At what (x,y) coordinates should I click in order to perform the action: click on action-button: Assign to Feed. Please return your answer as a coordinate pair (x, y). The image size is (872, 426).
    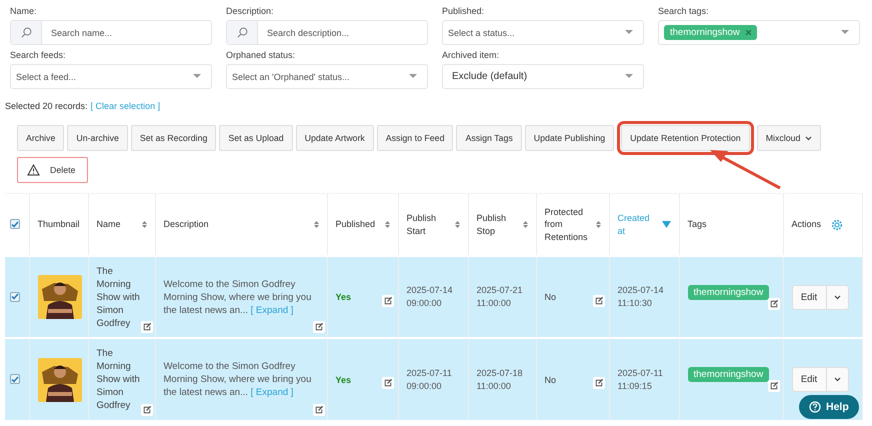
    Looking at the image, I should click on (415, 138).